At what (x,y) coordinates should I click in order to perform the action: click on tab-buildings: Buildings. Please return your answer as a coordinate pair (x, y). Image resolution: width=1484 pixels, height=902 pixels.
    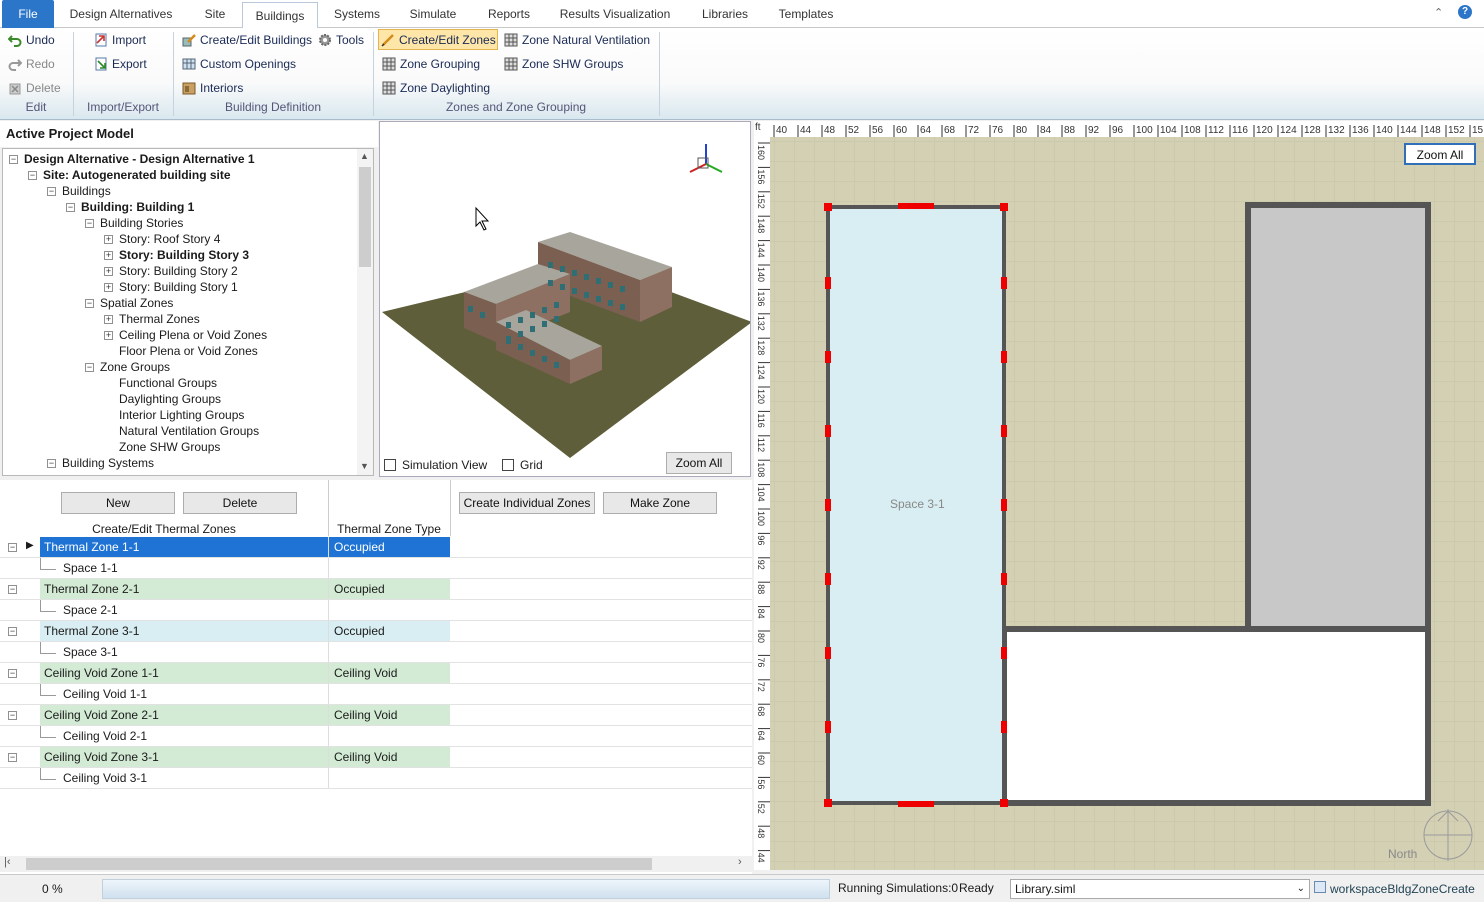
    Looking at the image, I should click on (280, 15).